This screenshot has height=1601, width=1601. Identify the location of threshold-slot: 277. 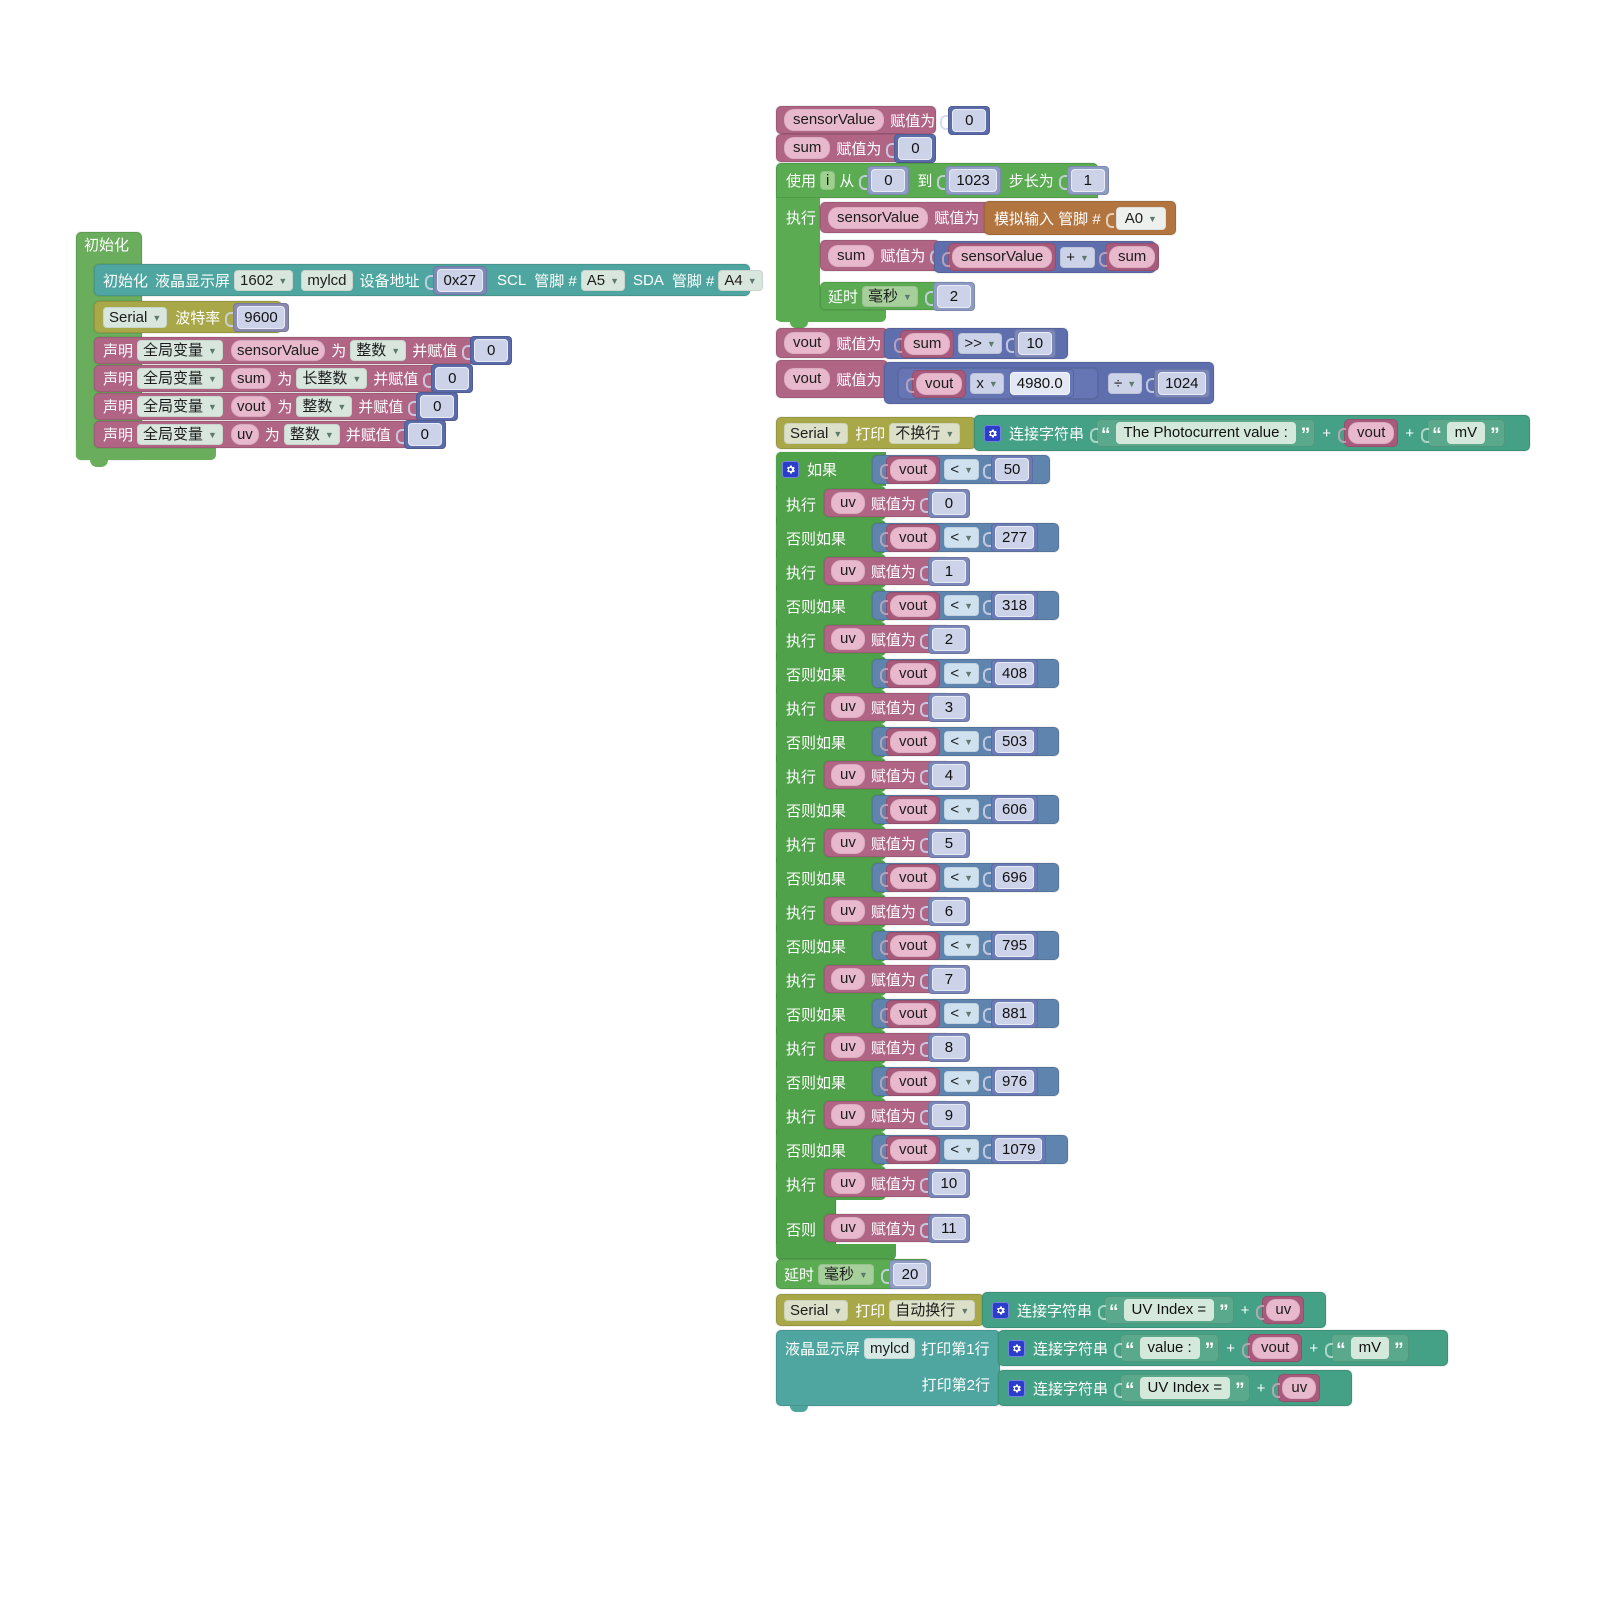
(1015, 537).